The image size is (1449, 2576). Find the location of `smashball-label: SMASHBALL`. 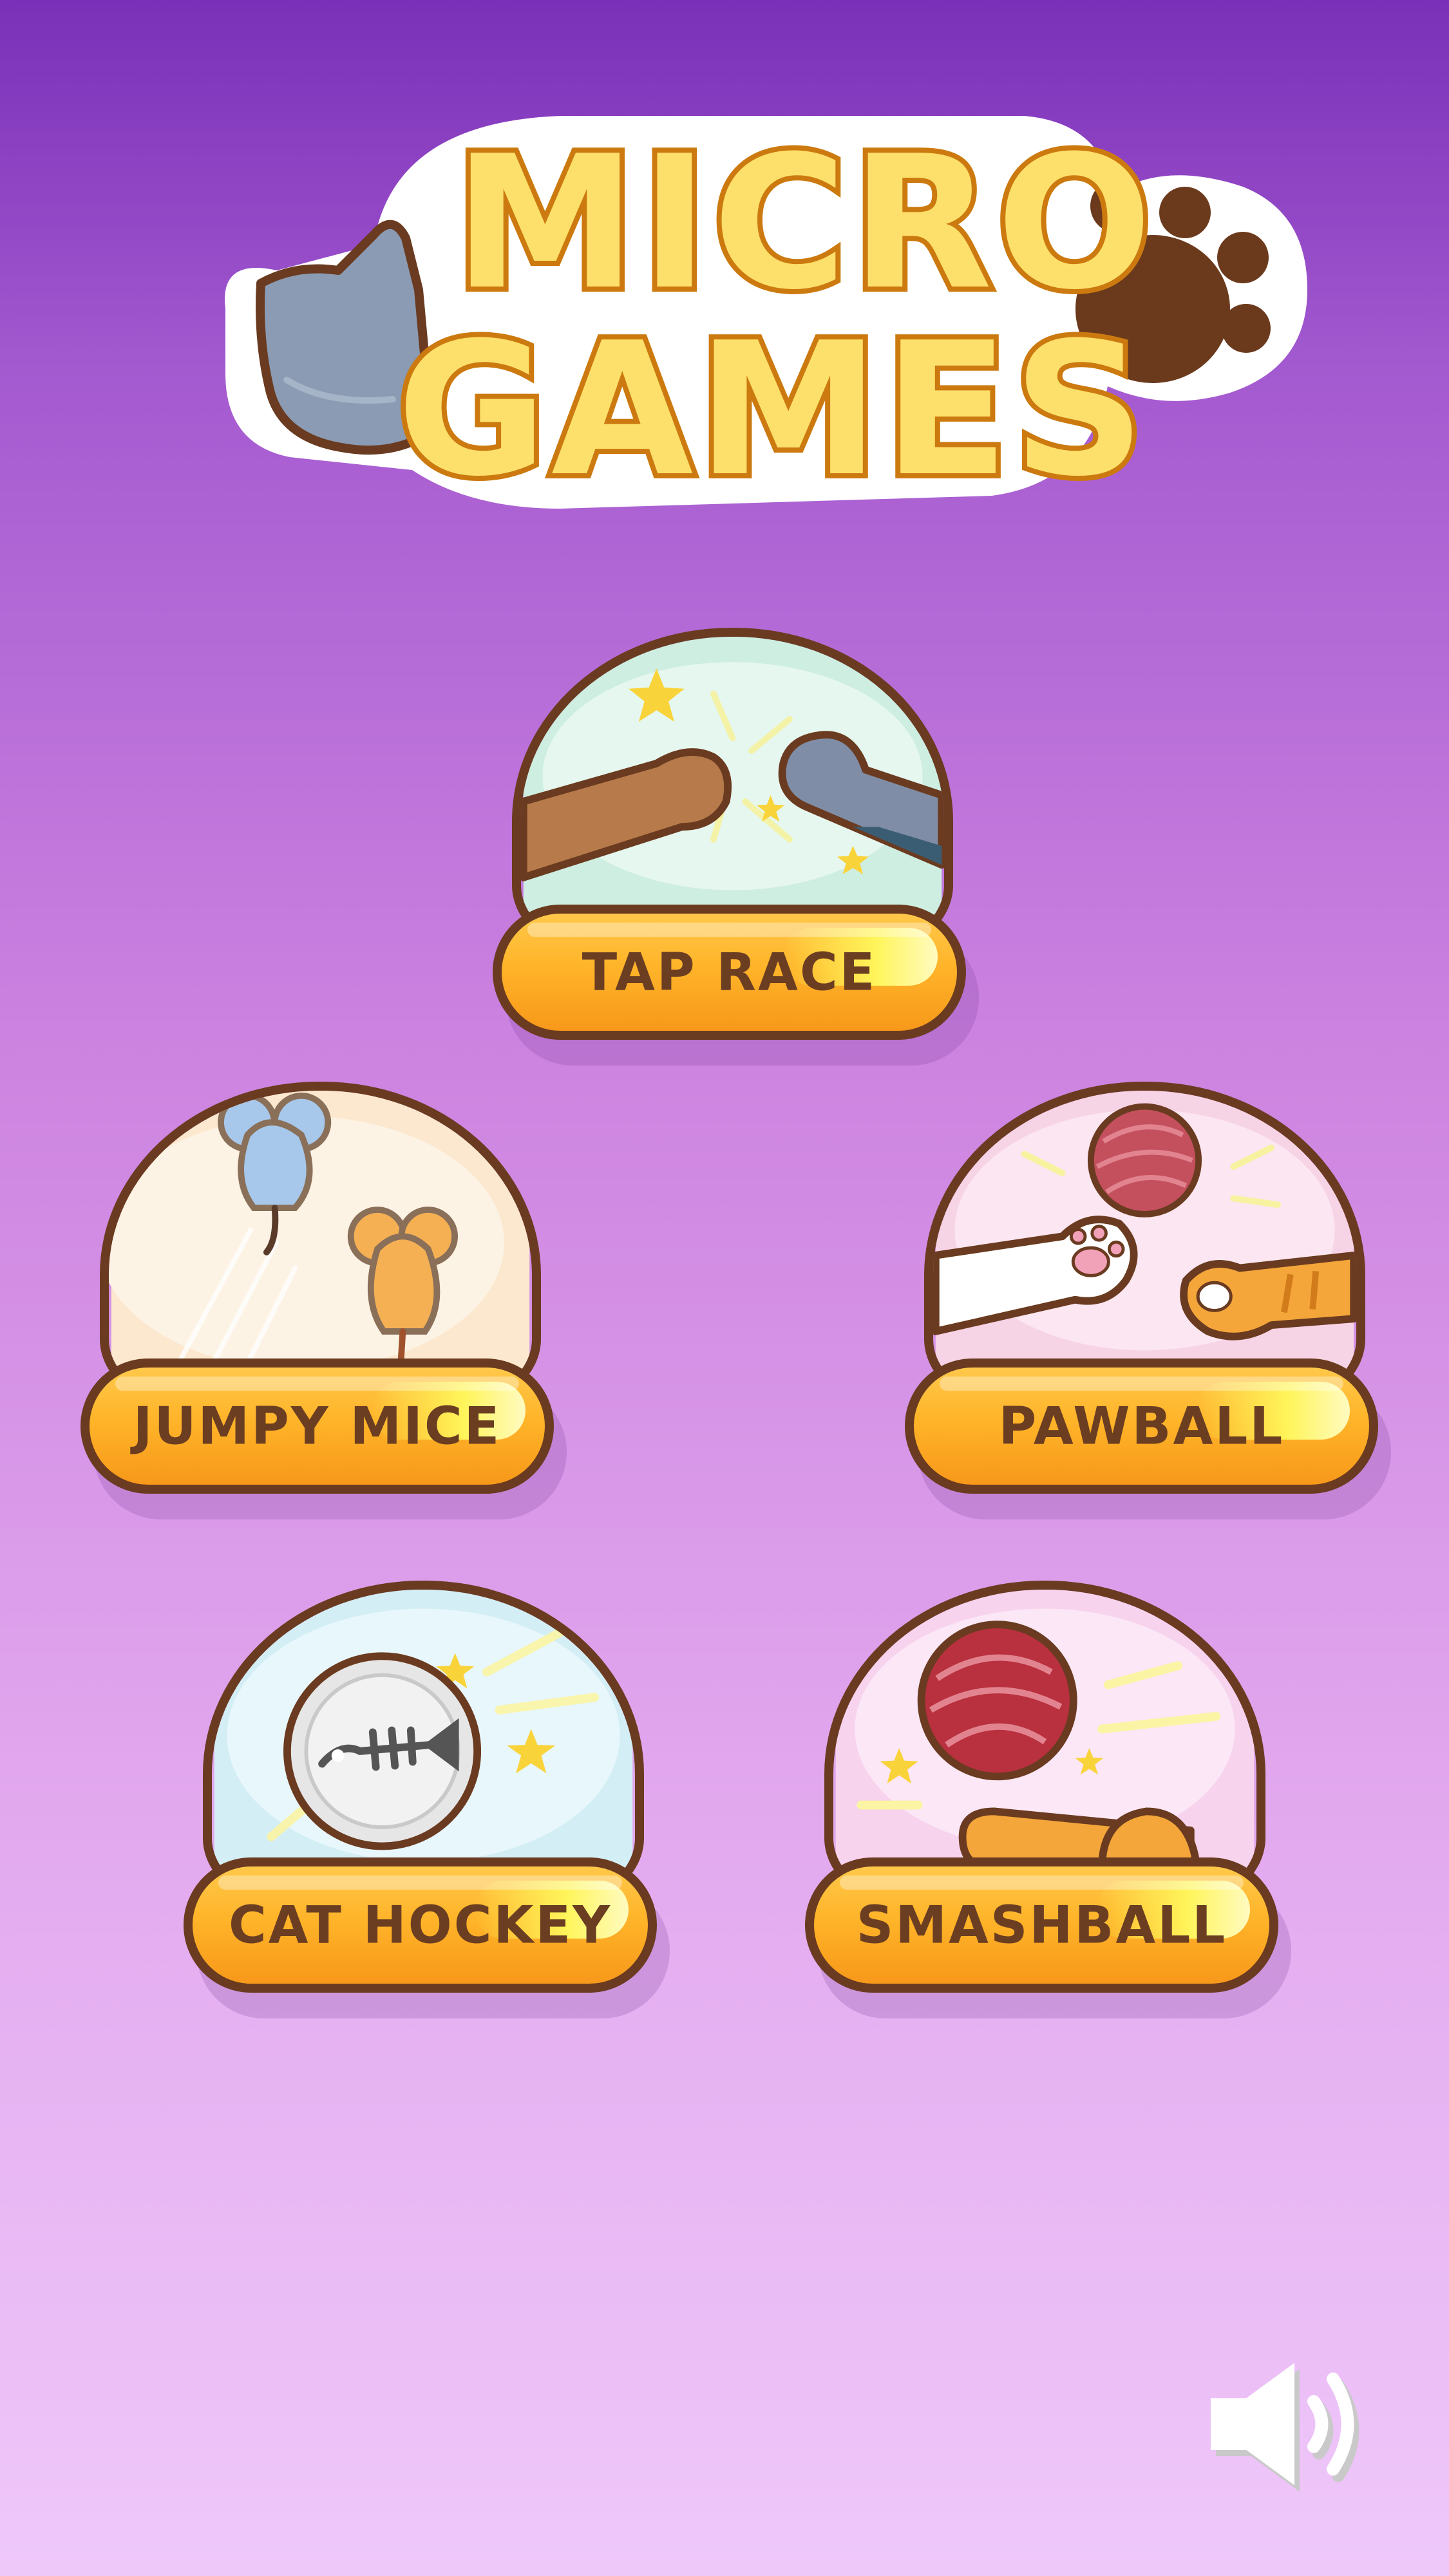

smashball-label: SMASHBALL is located at coordinates (1041, 1925).